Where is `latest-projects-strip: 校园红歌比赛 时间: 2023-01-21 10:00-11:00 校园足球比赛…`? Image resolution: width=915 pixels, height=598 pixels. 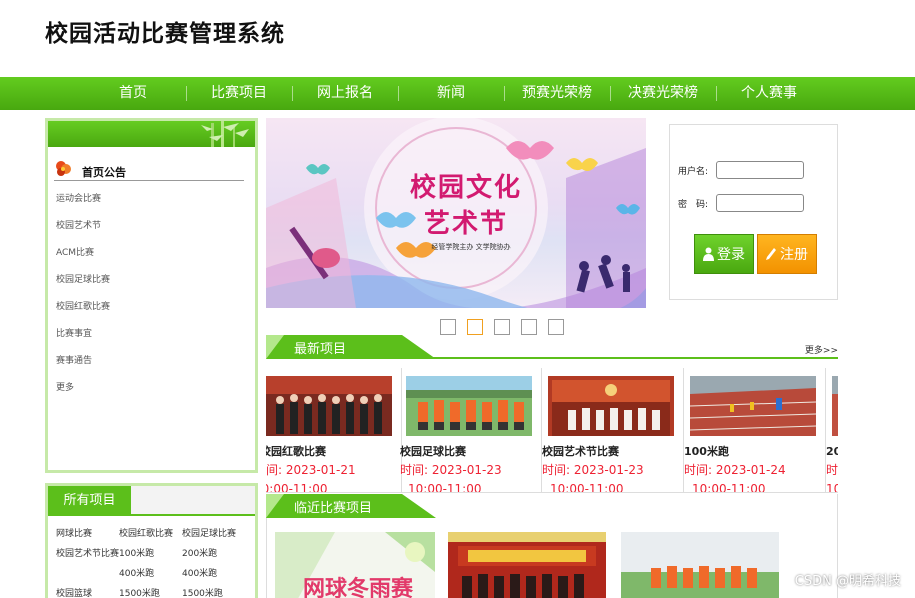 latest-projects-strip: 校园红歌比赛 时间: 2023-01-21 10:00-11:00 校园足球比赛… is located at coordinates (552, 430).